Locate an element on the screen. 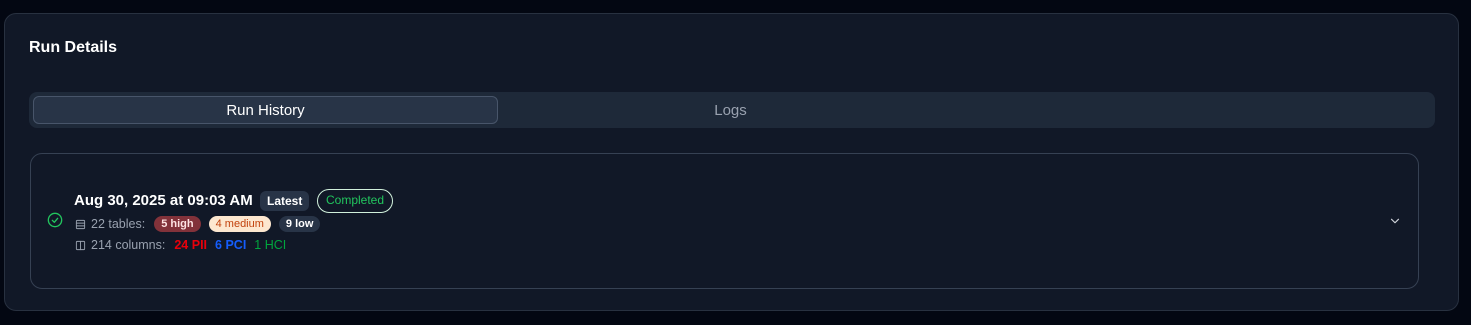 The height and width of the screenshot is (325, 1471). latest-badge: Latest is located at coordinates (285, 201).